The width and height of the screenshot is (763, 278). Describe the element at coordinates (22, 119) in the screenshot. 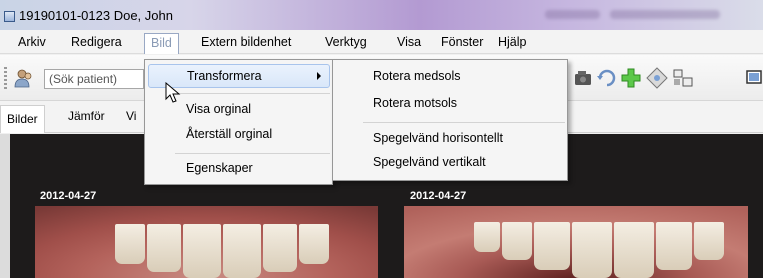

I see `tab-bilder: Bilder` at that location.